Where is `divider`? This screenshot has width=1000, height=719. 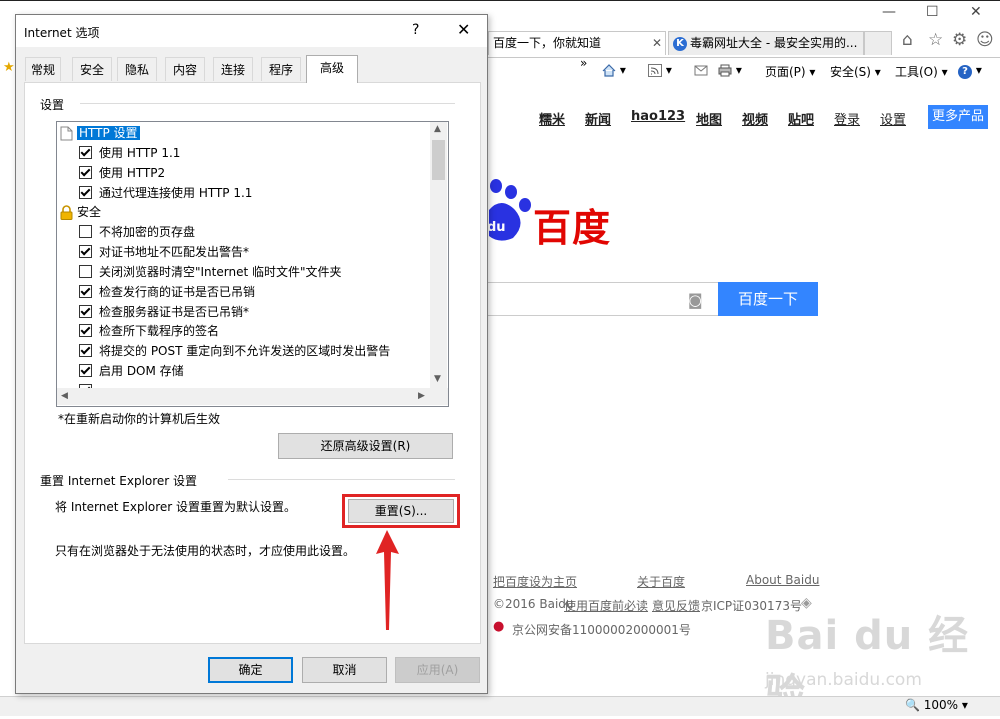 divider is located at coordinates (267, 103).